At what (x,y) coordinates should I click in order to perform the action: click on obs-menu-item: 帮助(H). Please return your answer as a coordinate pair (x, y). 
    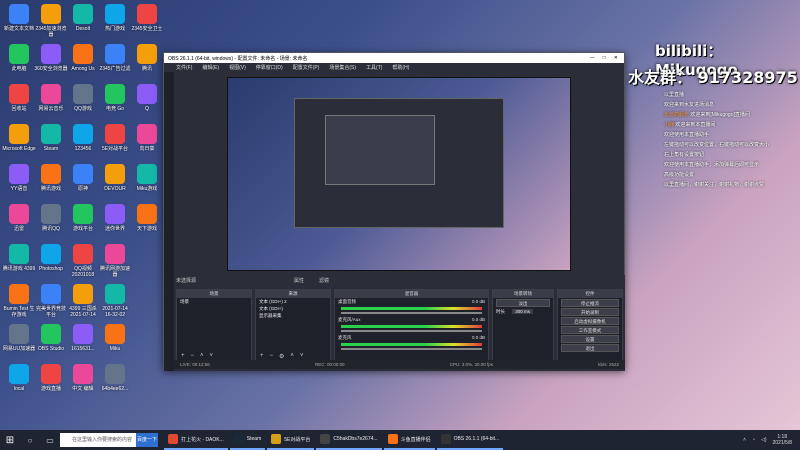
    Looking at the image, I should click on (400, 67).